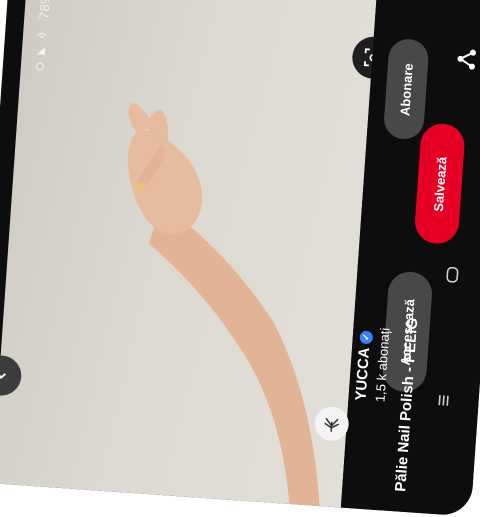 This screenshot has width=480, height=517. Describe the element at coordinates (406, 89) in the screenshot. I see `subscribe-button: Abonare` at that location.